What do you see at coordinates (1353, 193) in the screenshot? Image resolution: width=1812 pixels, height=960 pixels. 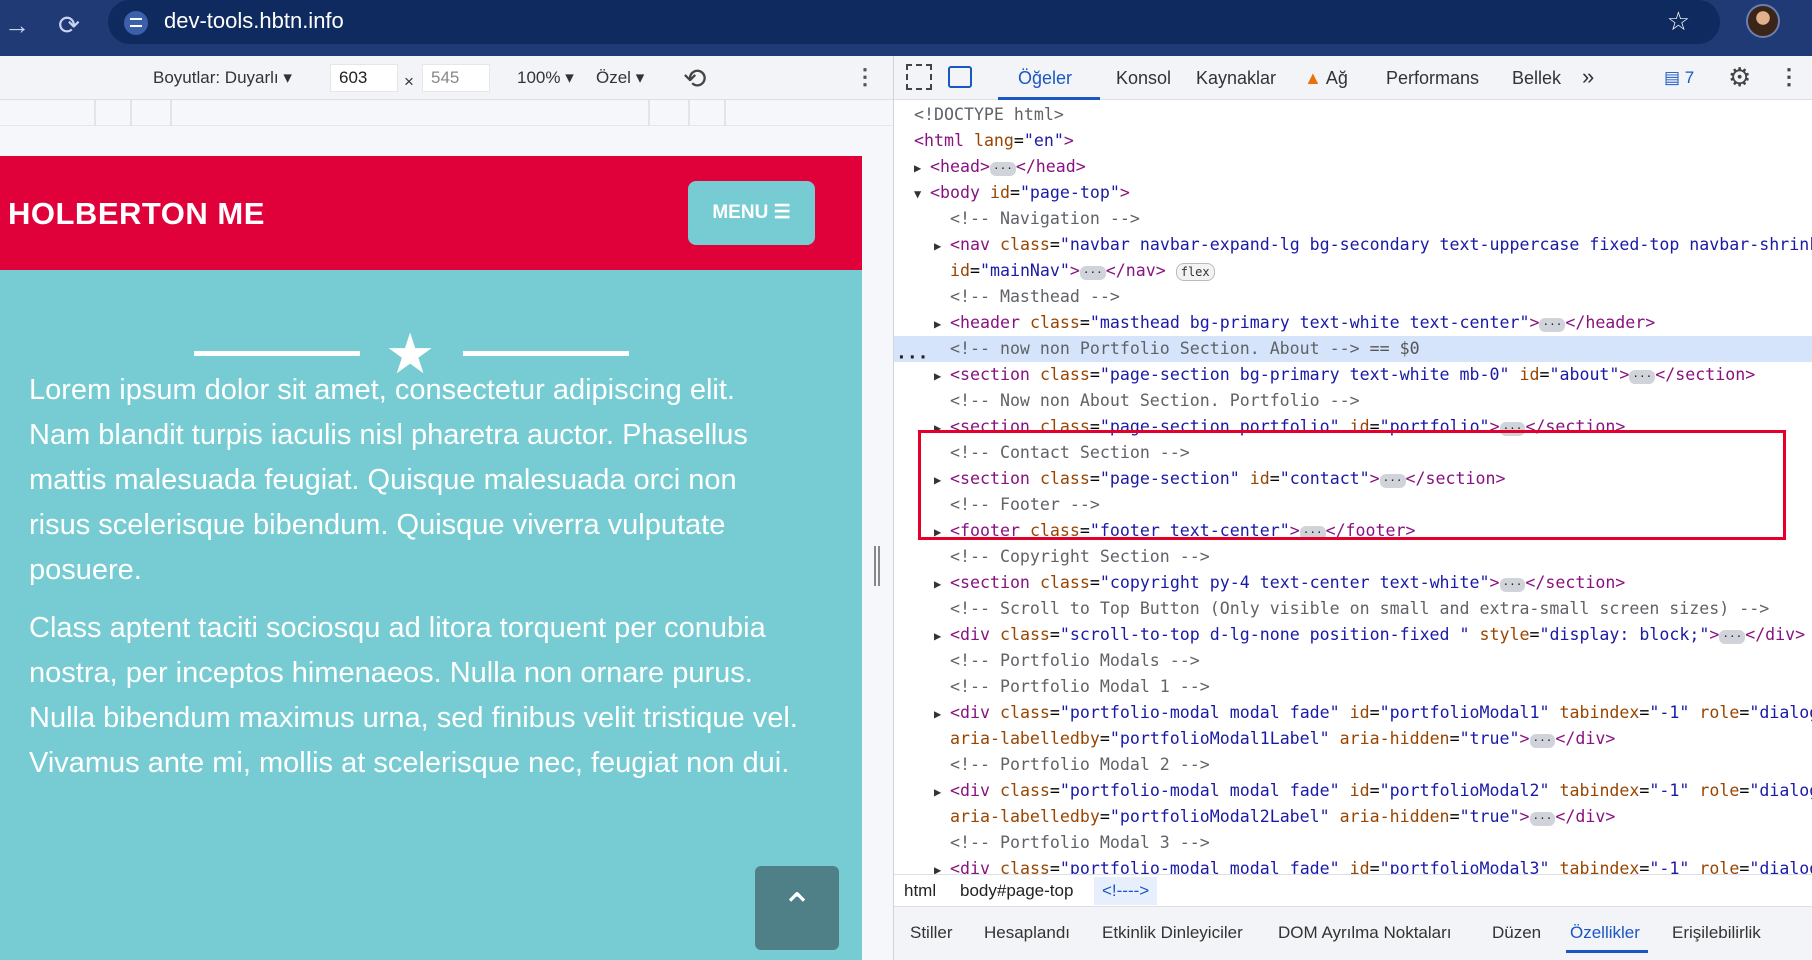 I see `dom-node: ▼ <body id="page-top">` at bounding box center [1353, 193].